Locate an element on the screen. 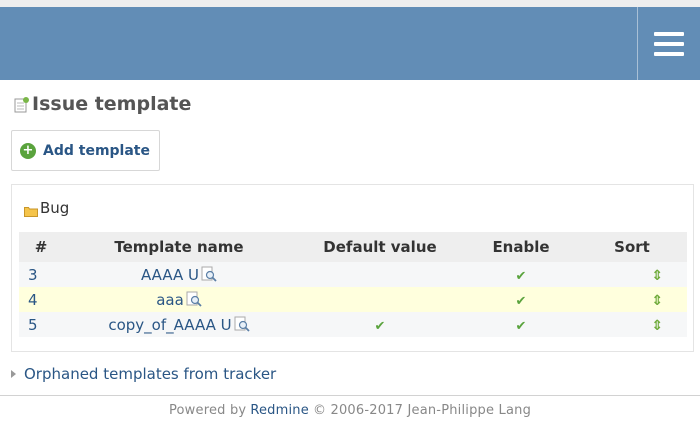 The image size is (700, 443). menu-button is located at coordinates (668, 43).